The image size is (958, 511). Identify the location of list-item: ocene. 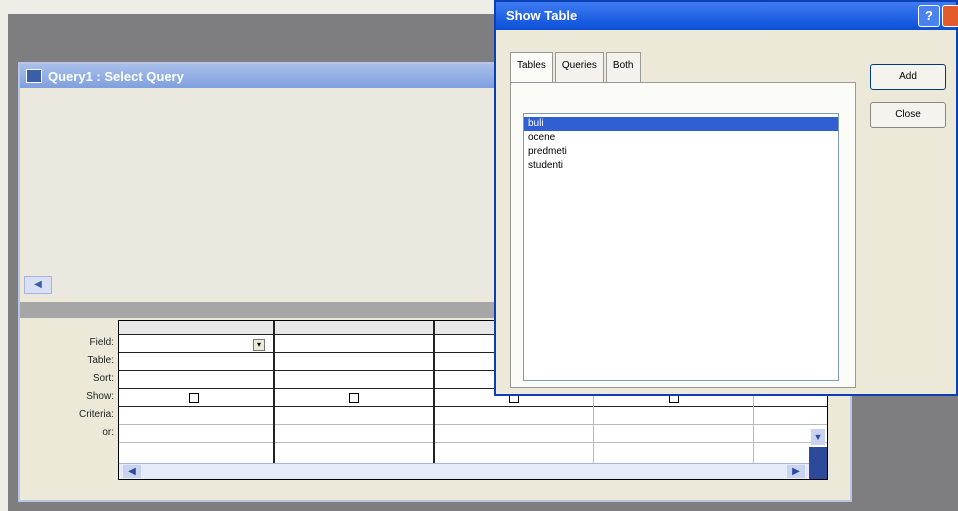
(681, 138).